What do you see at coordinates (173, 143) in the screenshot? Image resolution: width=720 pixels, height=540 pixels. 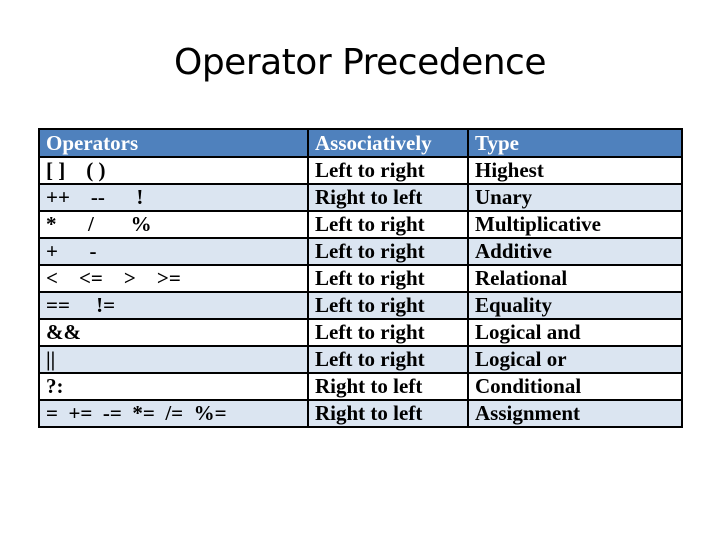 I see `header-operators: Operators` at bounding box center [173, 143].